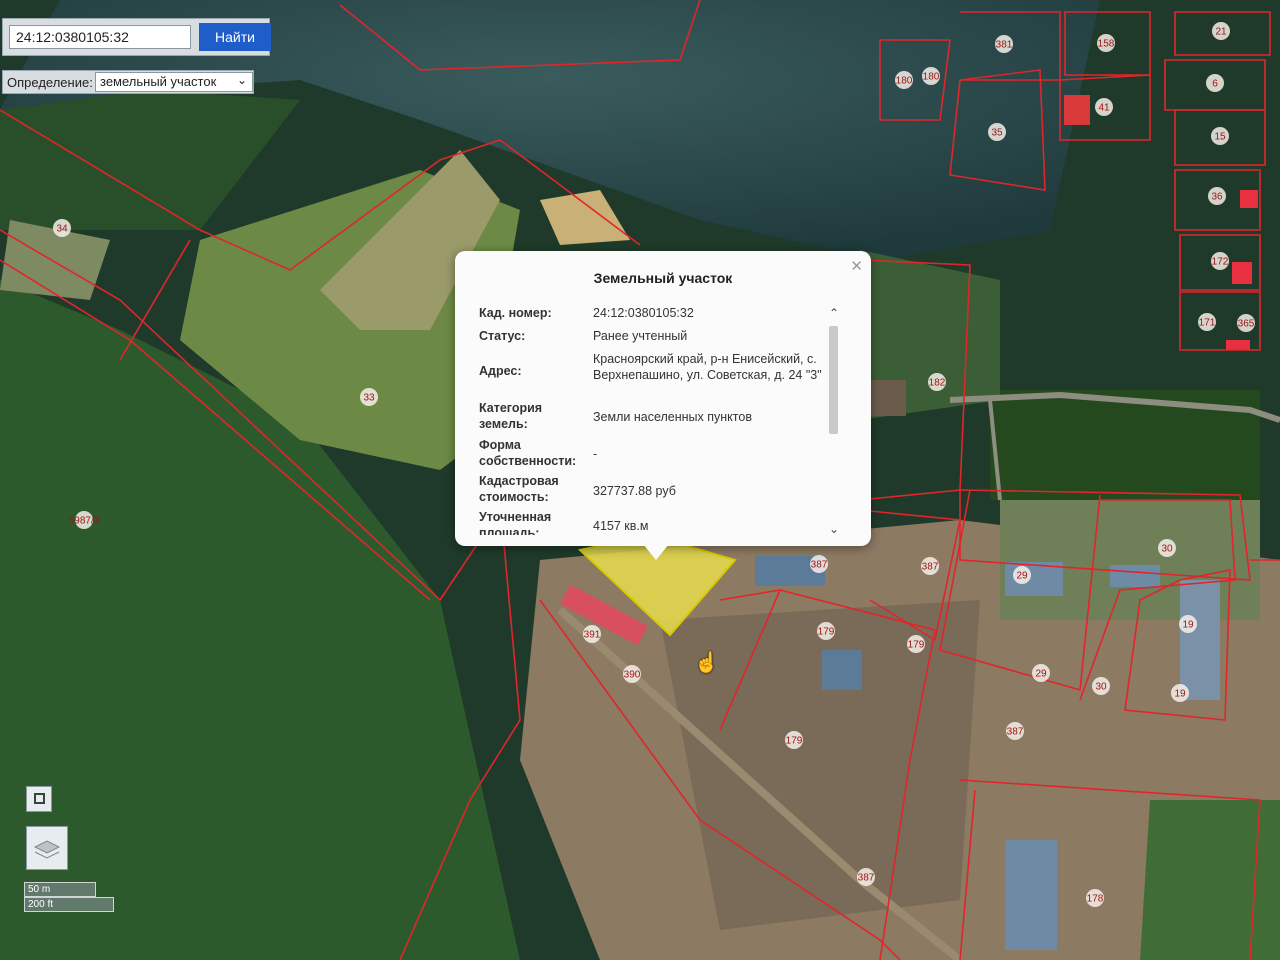 This screenshot has width=1280, height=960. What do you see at coordinates (1220, 137) in the screenshot?
I see `parcel-number-label: 15` at bounding box center [1220, 137].